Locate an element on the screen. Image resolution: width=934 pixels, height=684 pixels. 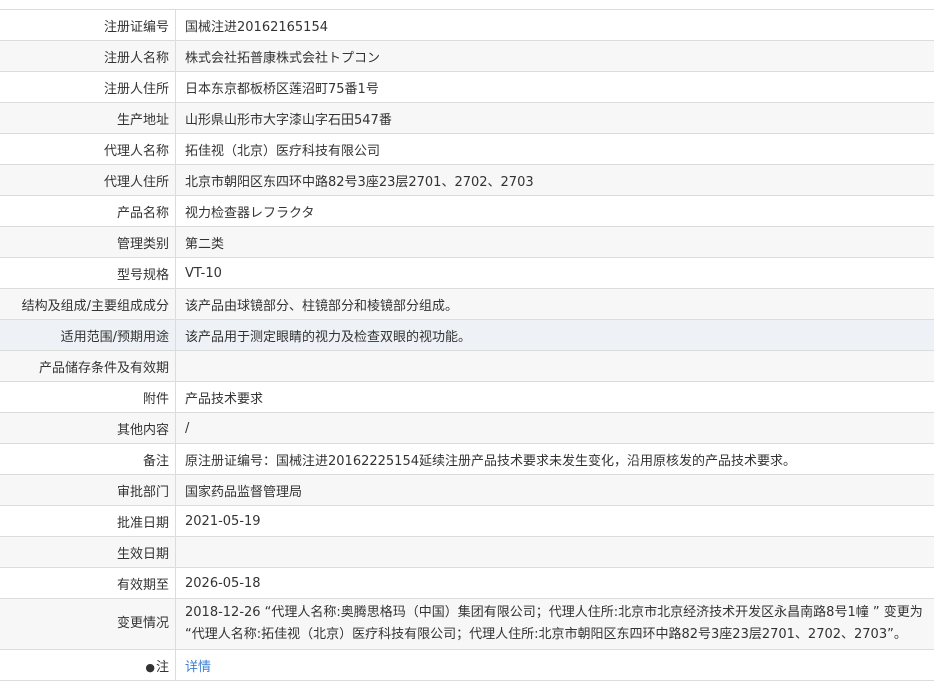
table-row-note: ●注 详情 is located at coordinates (467, 665).